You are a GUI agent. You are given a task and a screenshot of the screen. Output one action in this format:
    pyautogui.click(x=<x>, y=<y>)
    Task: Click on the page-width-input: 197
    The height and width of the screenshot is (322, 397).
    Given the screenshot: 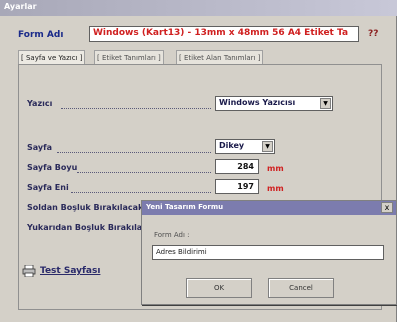 What is the action you would take?
    pyautogui.click(x=237, y=186)
    